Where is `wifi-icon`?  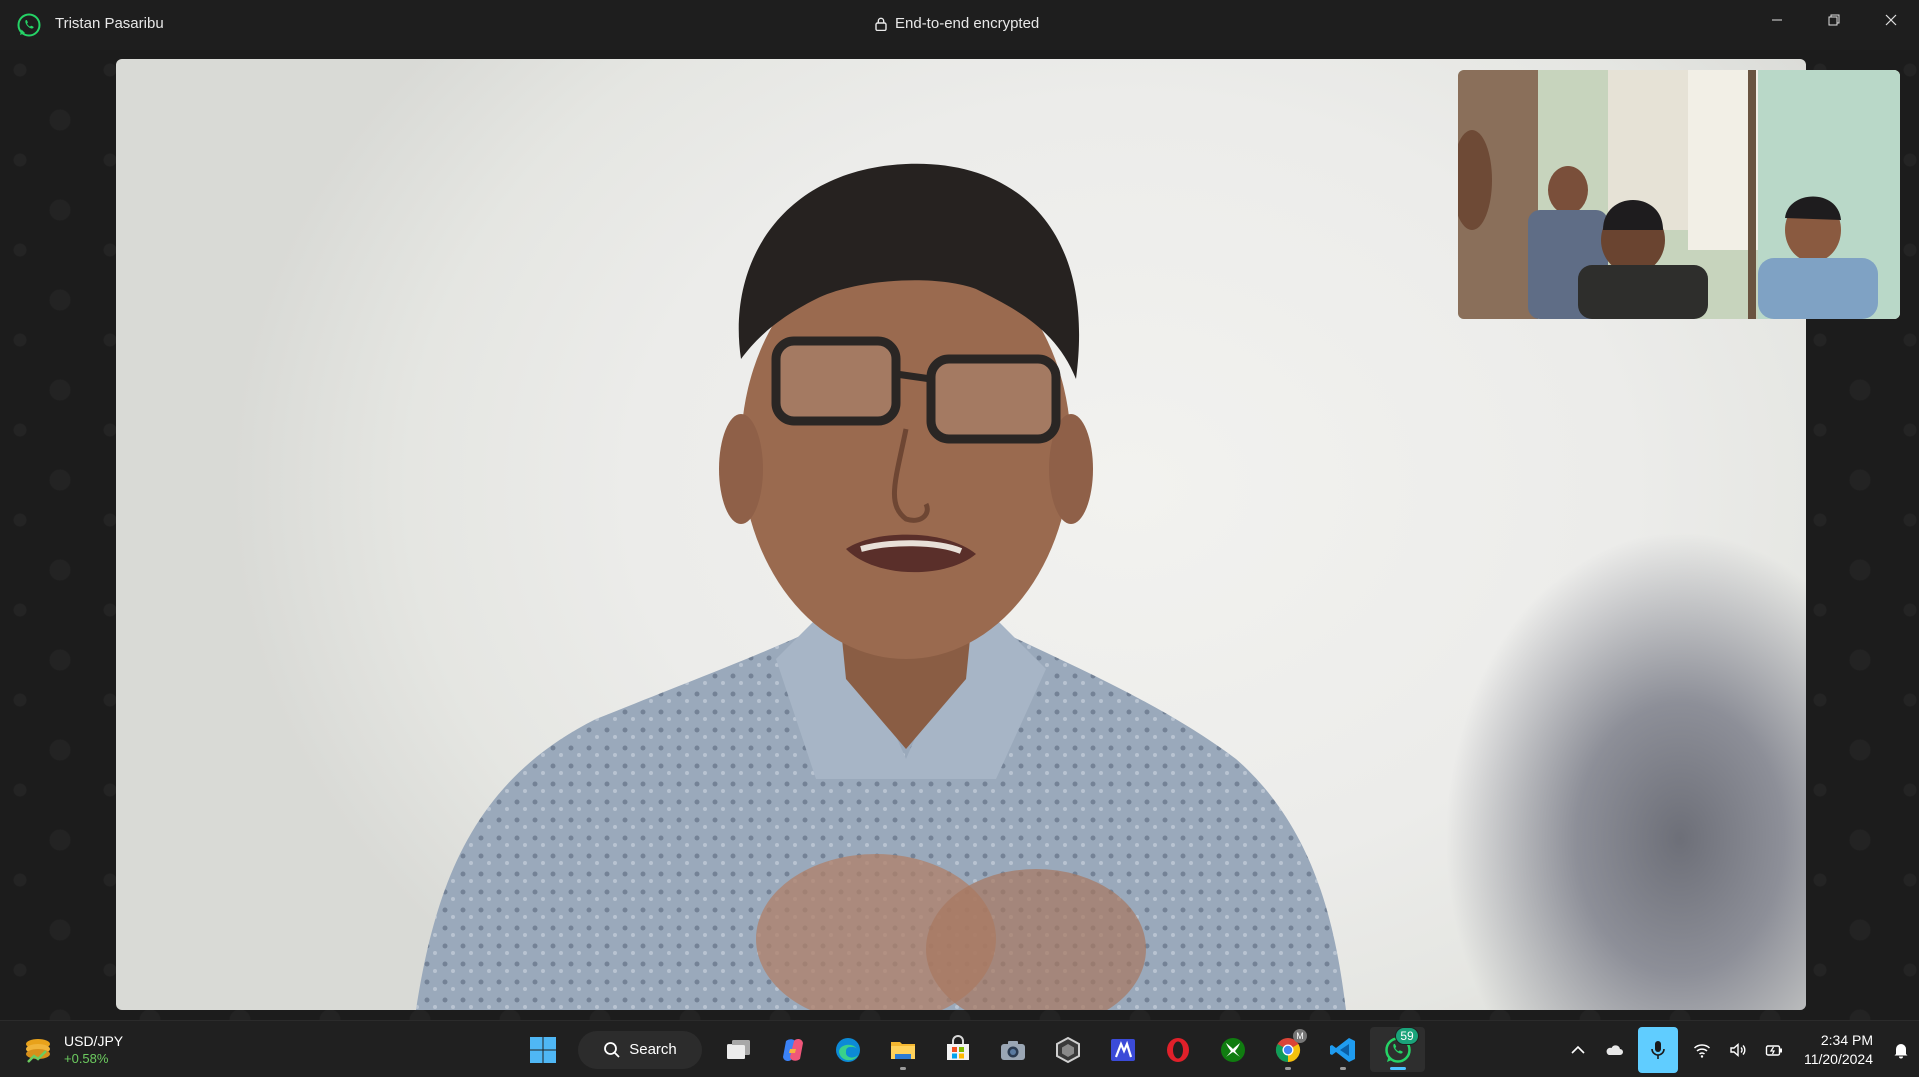
wifi-icon is located at coordinates (1701, 1050).